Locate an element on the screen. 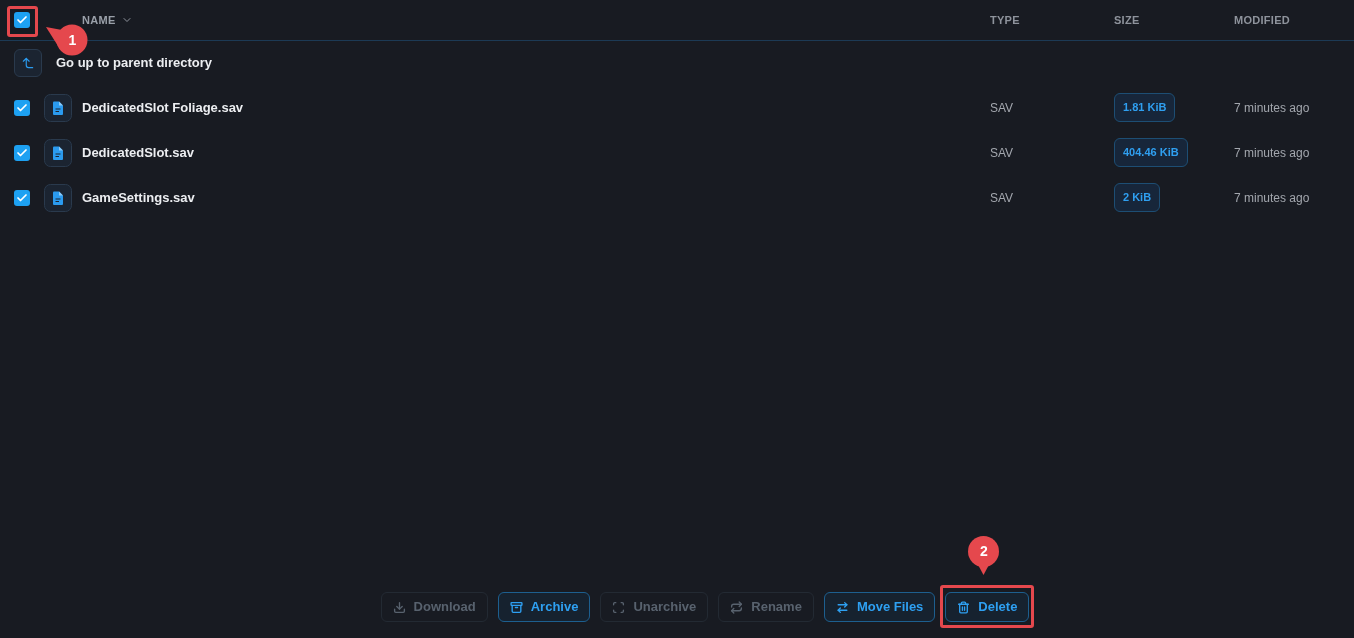 This screenshot has width=1354, height=638. repeat-arrows-icon is located at coordinates (737, 607).